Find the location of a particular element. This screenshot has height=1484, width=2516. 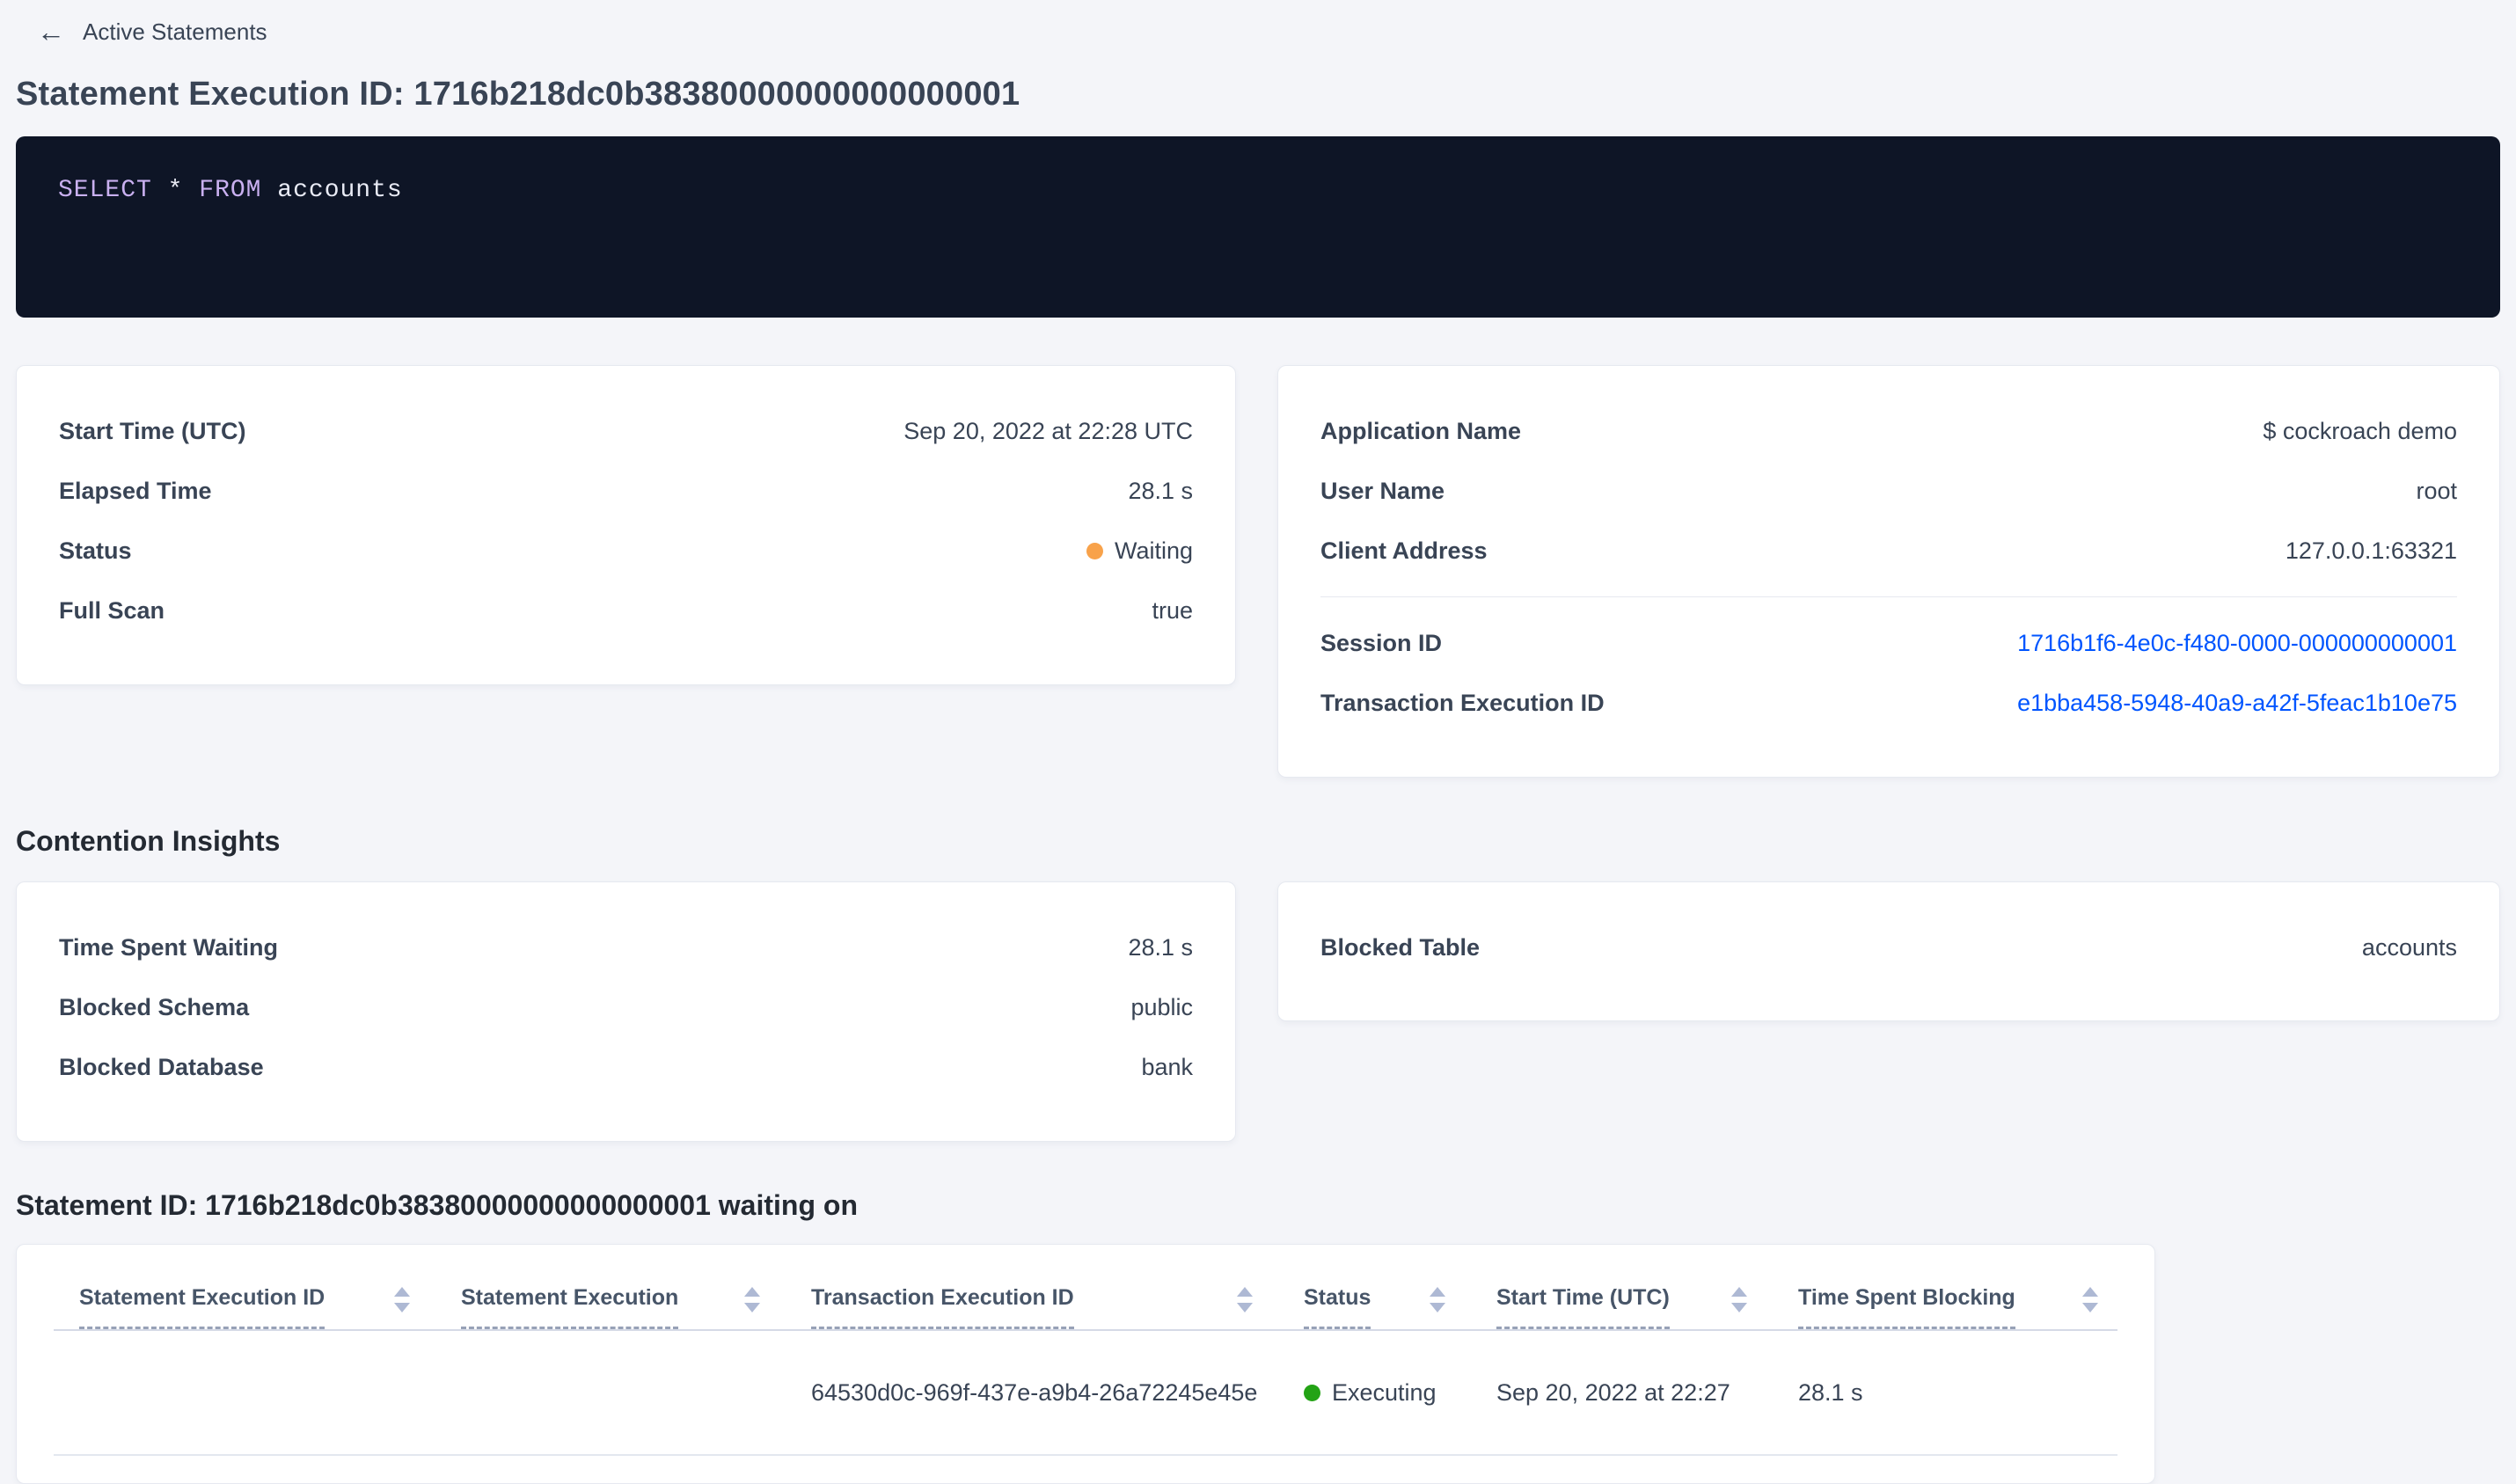

waiting-status-dot-icon is located at coordinates (1095, 550).